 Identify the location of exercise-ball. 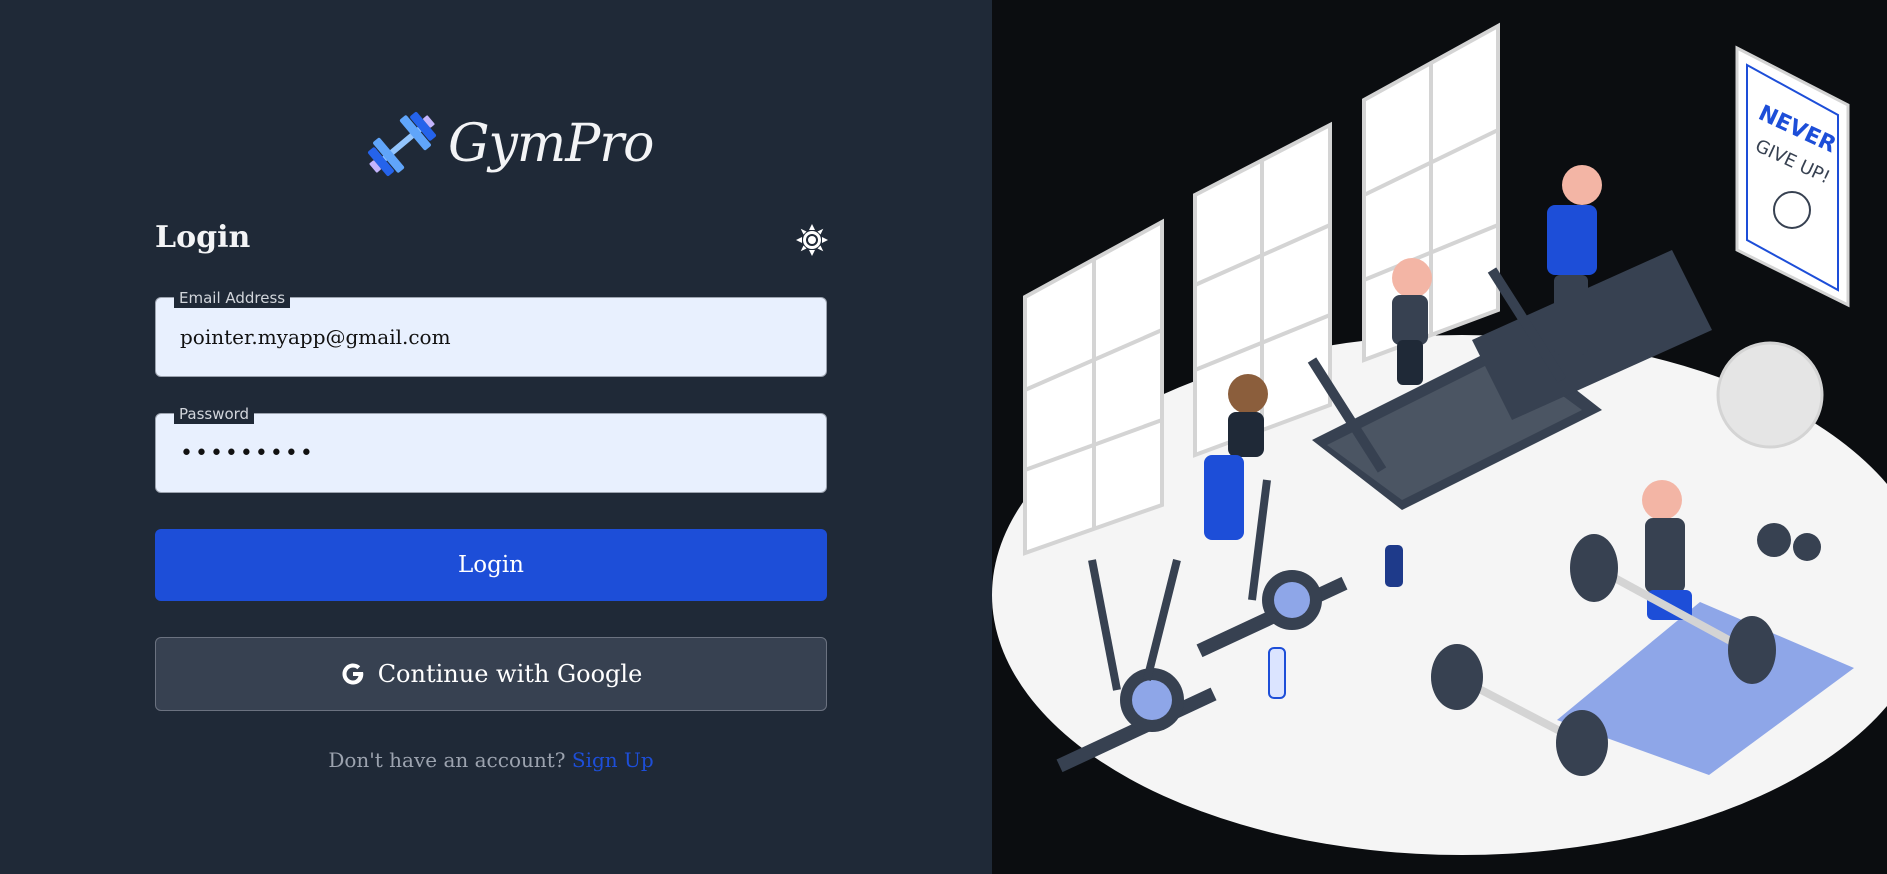
(1770, 395).